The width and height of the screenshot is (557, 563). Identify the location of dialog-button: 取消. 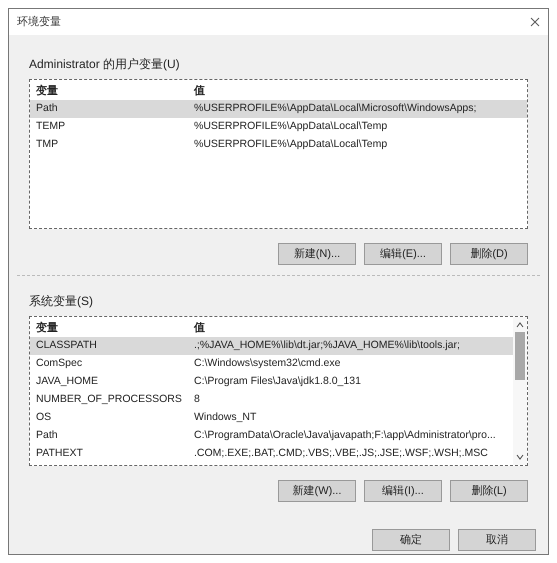
(497, 540).